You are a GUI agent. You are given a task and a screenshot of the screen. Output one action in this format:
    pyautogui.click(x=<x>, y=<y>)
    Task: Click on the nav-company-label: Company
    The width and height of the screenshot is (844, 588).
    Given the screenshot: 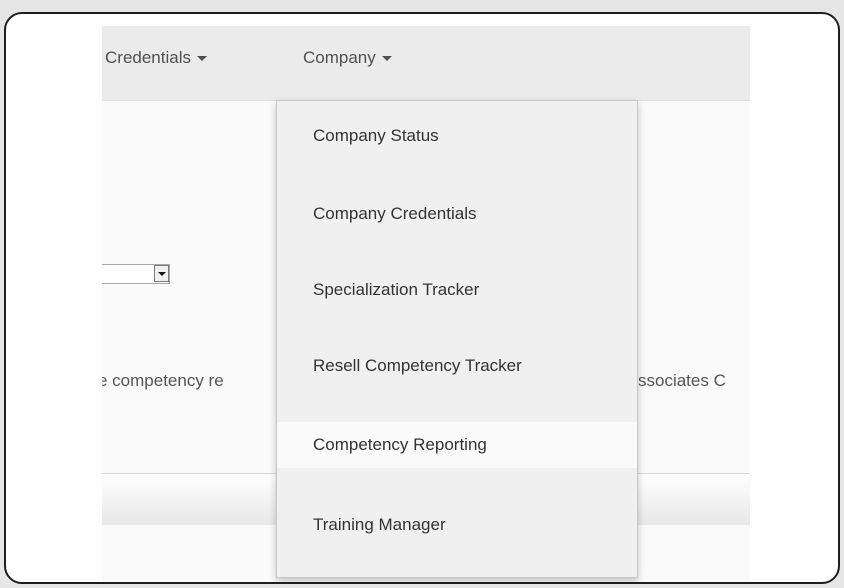 What is the action you would take?
    pyautogui.click(x=339, y=57)
    